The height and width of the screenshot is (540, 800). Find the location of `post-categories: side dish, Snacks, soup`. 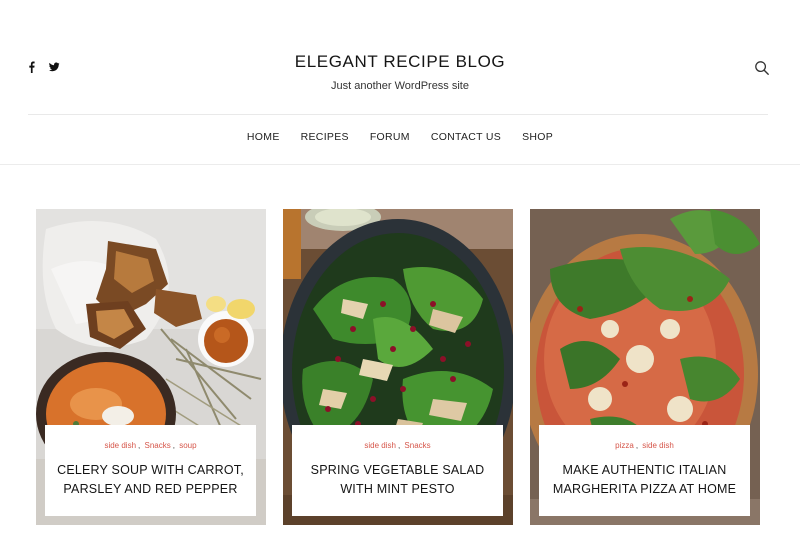

post-categories: side dish, Snacks, soup is located at coordinates (150, 445).